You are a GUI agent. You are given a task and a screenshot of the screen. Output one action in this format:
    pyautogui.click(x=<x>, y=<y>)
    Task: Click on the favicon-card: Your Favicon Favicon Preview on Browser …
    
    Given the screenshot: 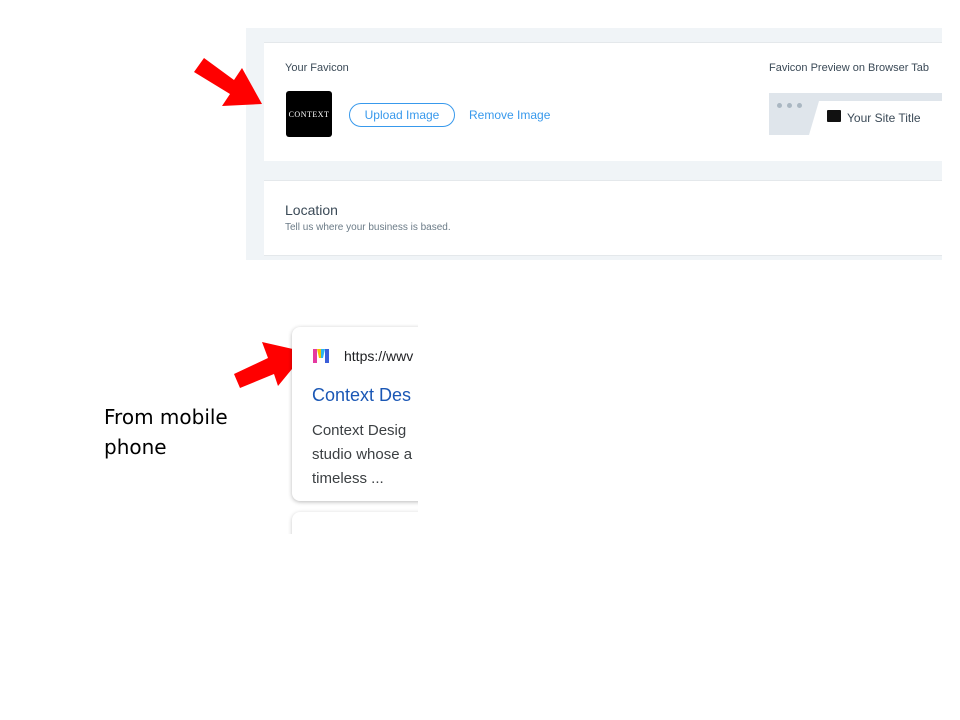 What is the action you would take?
    pyautogui.click(x=603, y=101)
    